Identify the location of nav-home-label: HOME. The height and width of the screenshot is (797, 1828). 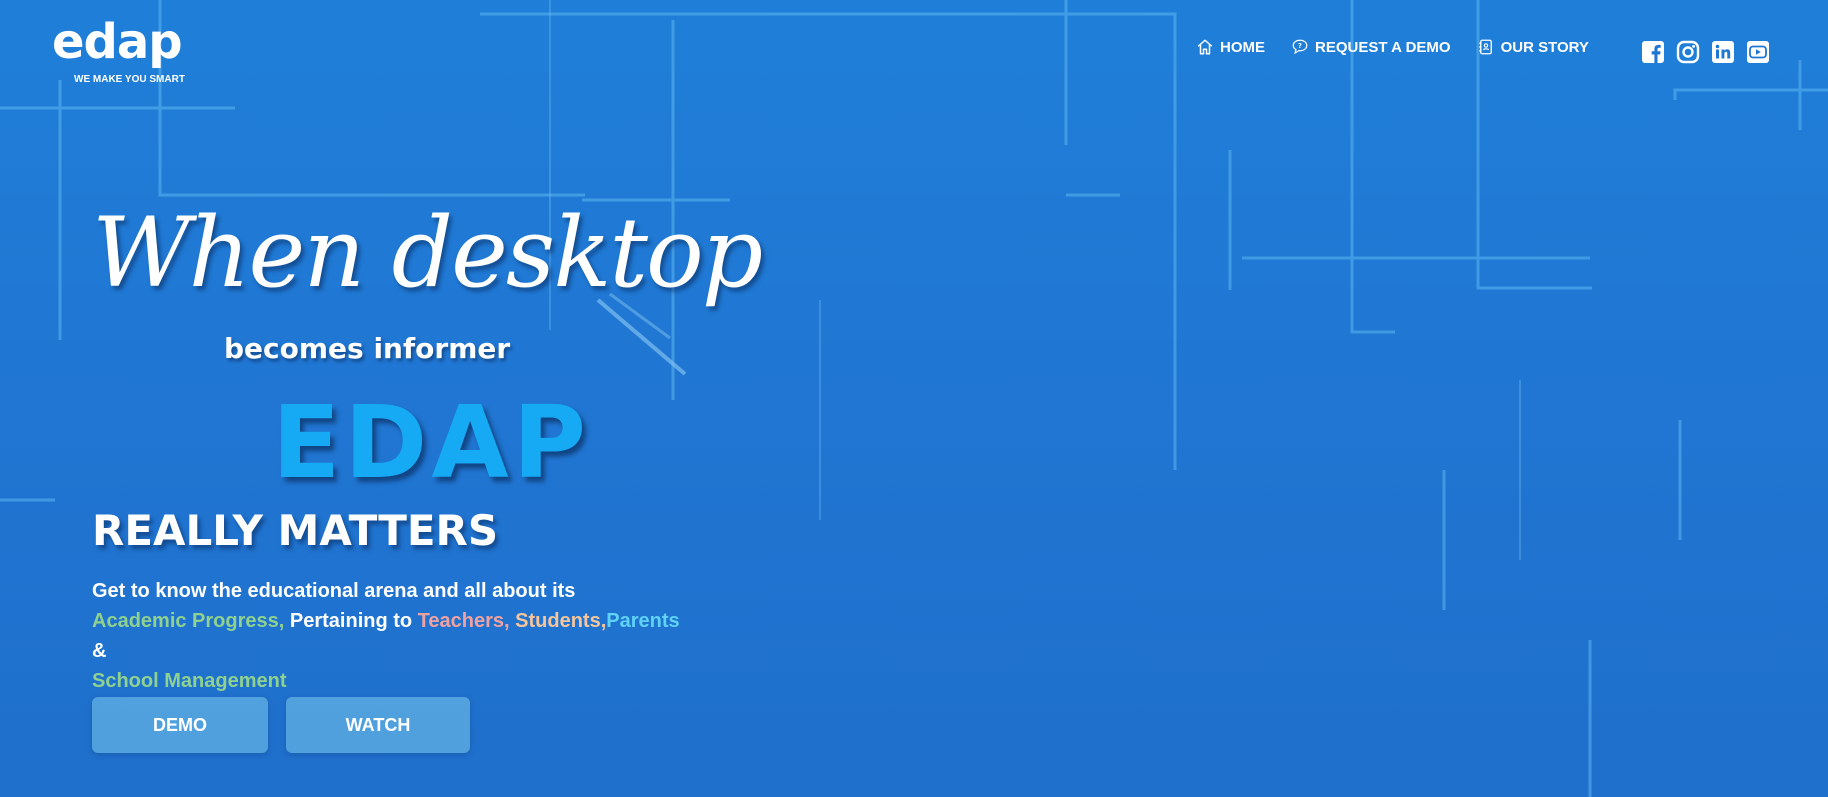
(1242, 47).